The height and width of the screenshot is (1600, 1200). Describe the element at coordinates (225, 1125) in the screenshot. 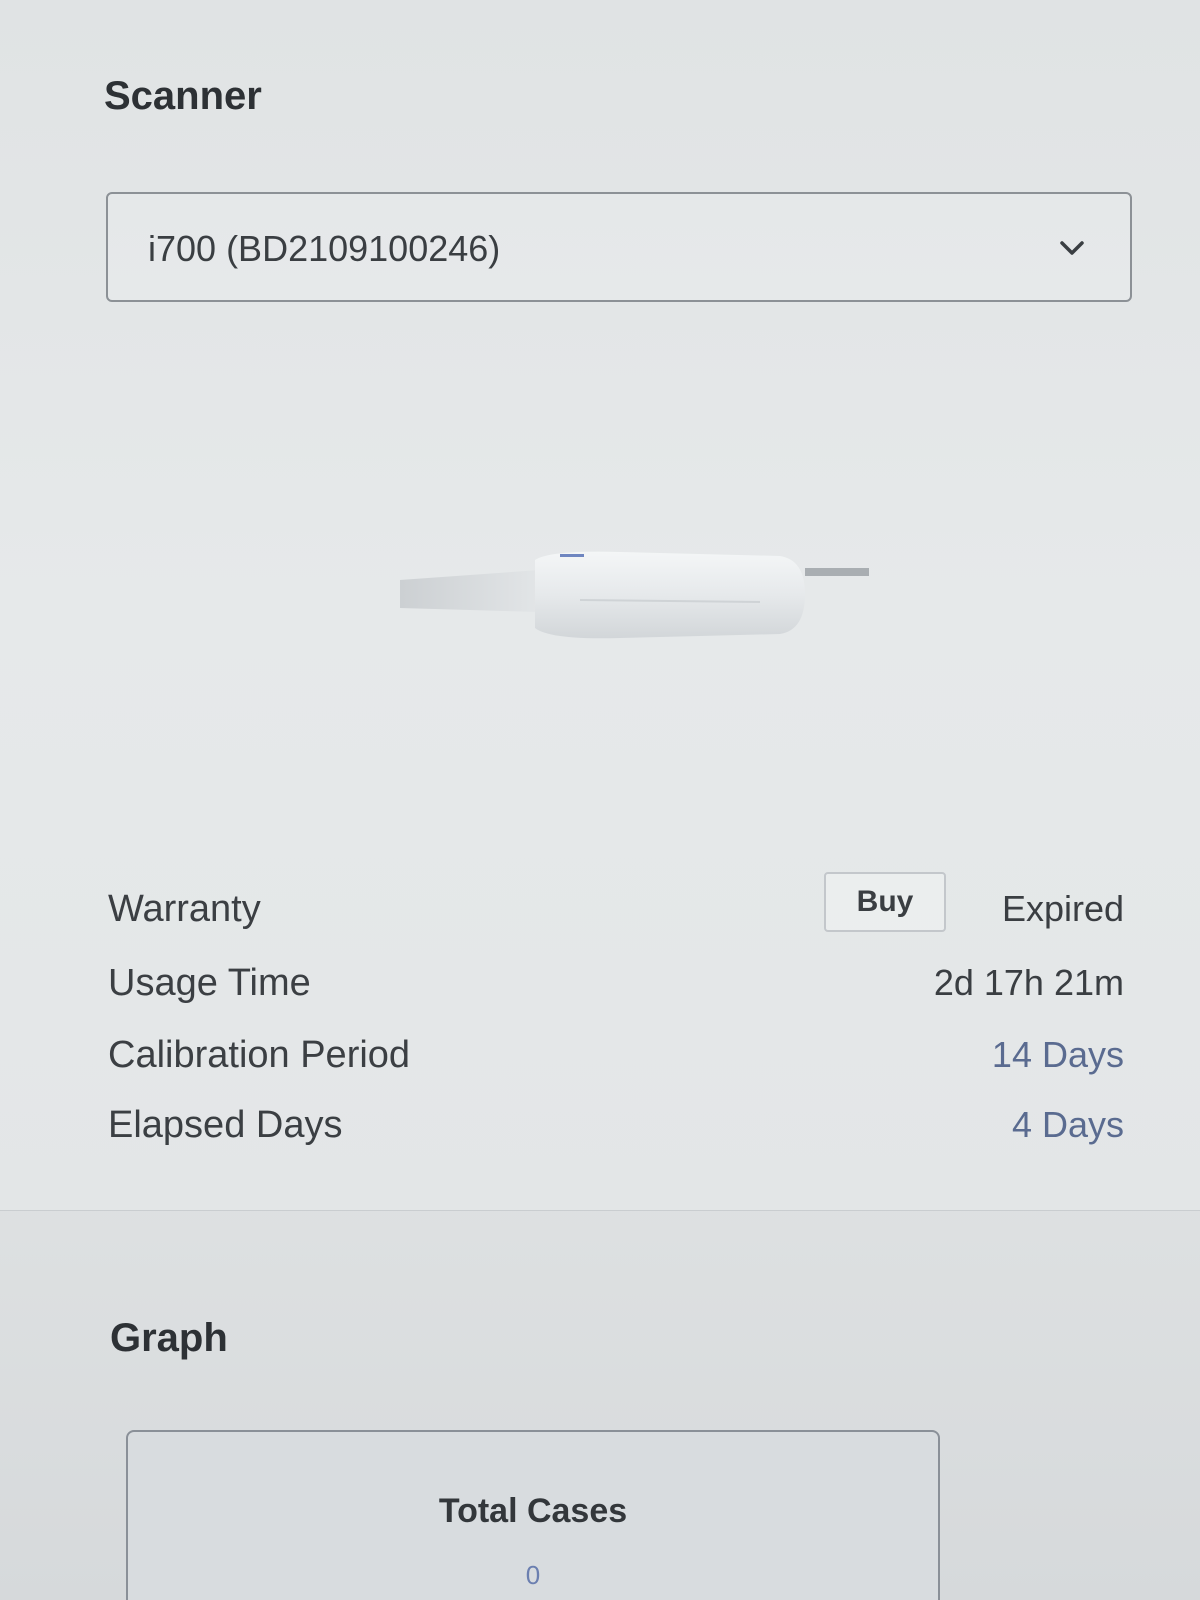

I see `elapsed-days-label: Elapsed Days` at that location.